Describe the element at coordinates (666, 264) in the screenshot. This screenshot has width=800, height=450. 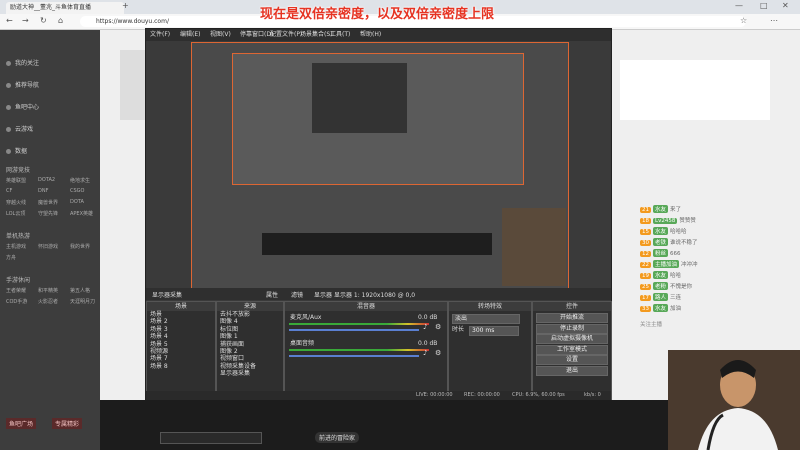
I see `chat-username: 主播加油` at that location.